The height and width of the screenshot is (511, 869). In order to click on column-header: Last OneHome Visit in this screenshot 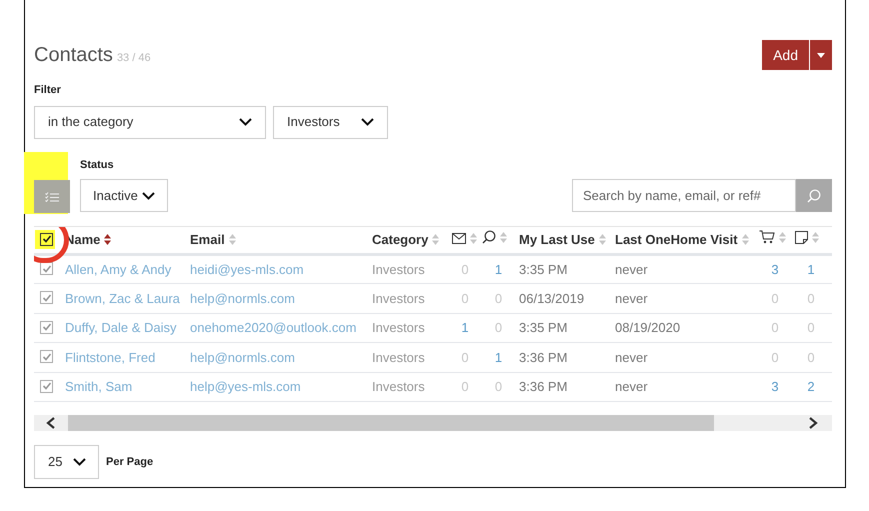, I will do `click(676, 240)`.